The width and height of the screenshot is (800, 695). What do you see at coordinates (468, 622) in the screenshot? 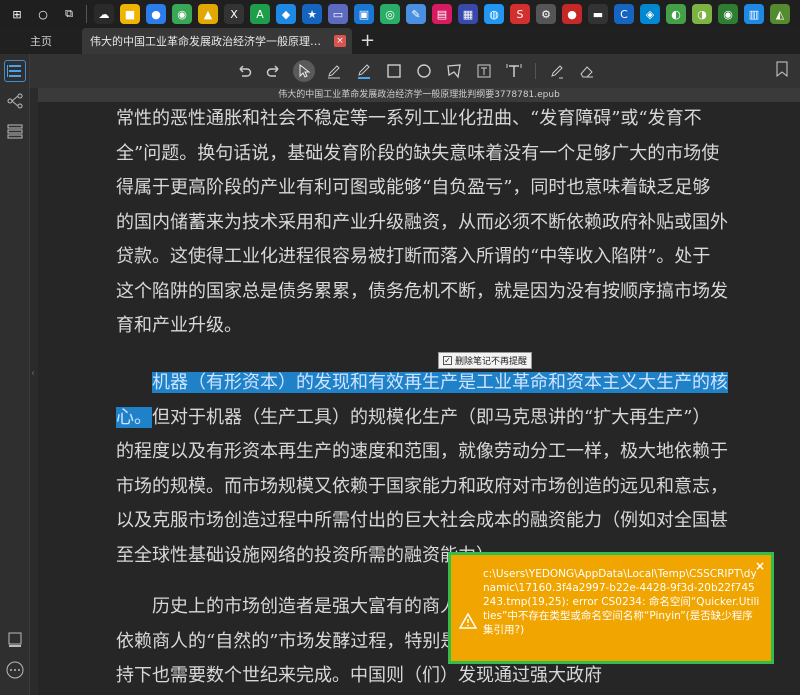
I see `warning-icon` at bounding box center [468, 622].